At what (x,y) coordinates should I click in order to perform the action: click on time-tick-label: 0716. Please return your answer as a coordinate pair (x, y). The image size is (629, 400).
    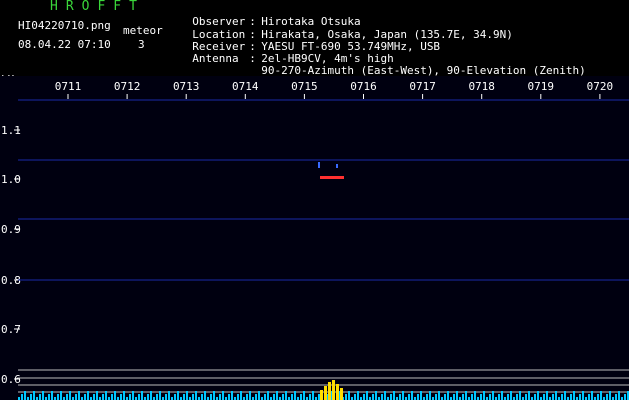
    Looking at the image, I should click on (363, 86).